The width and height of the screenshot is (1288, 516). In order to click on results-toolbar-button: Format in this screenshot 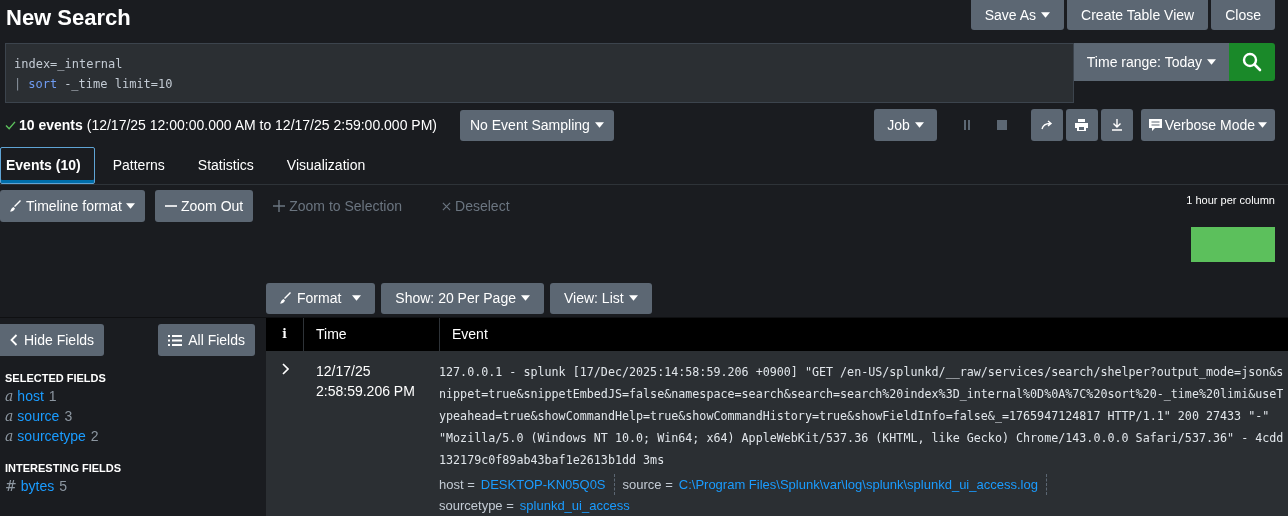, I will do `click(321, 298)`.